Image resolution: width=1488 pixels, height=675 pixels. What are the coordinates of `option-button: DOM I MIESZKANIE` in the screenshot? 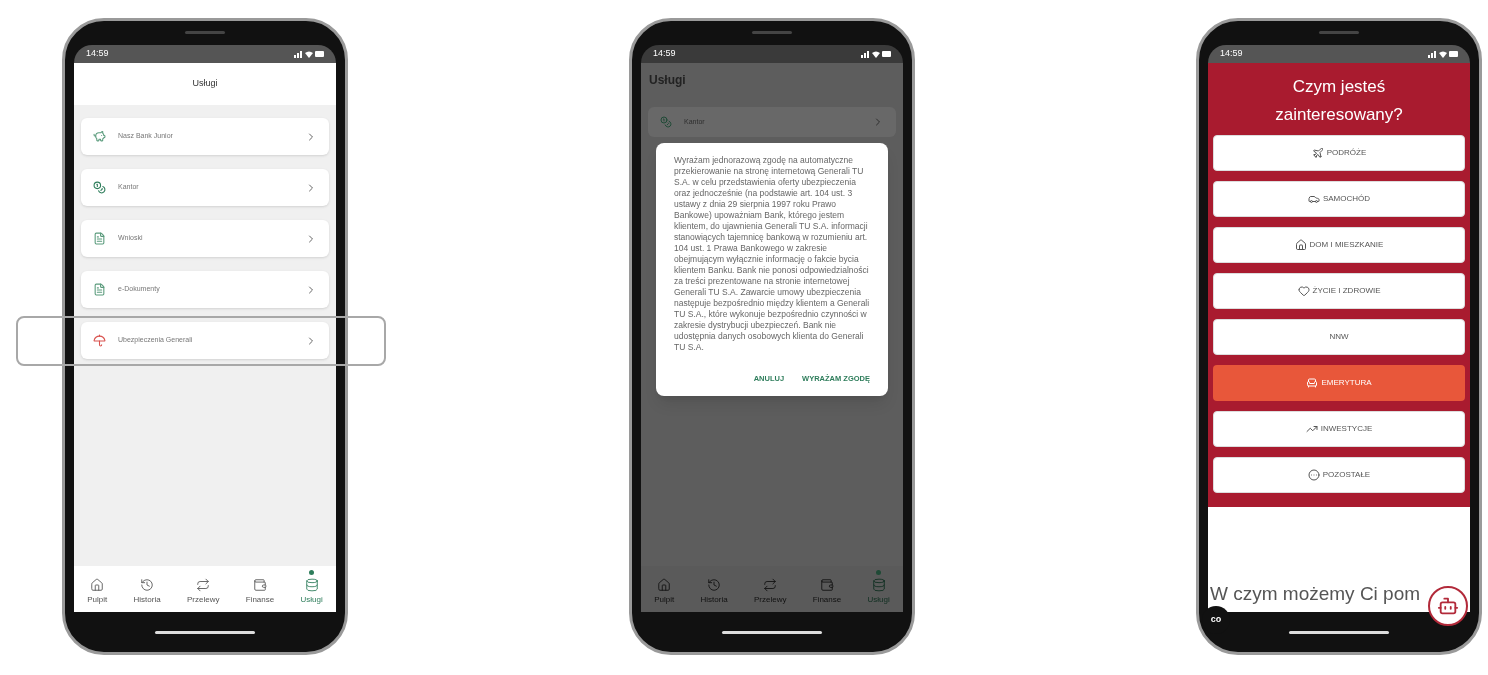 It's located at (1339, 245).